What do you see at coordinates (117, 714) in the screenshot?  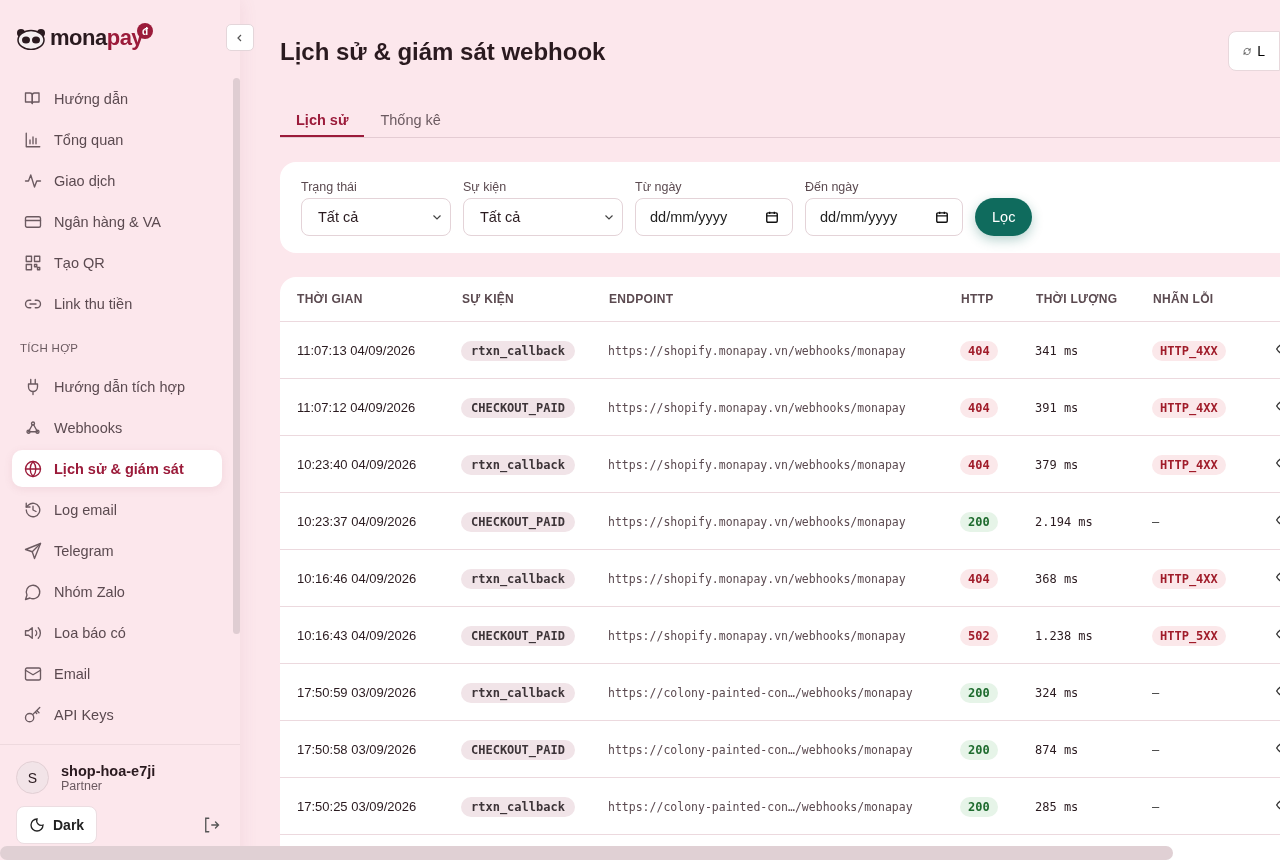 I see `sidebar-item: API Keys` at bounding box center [117, 714].